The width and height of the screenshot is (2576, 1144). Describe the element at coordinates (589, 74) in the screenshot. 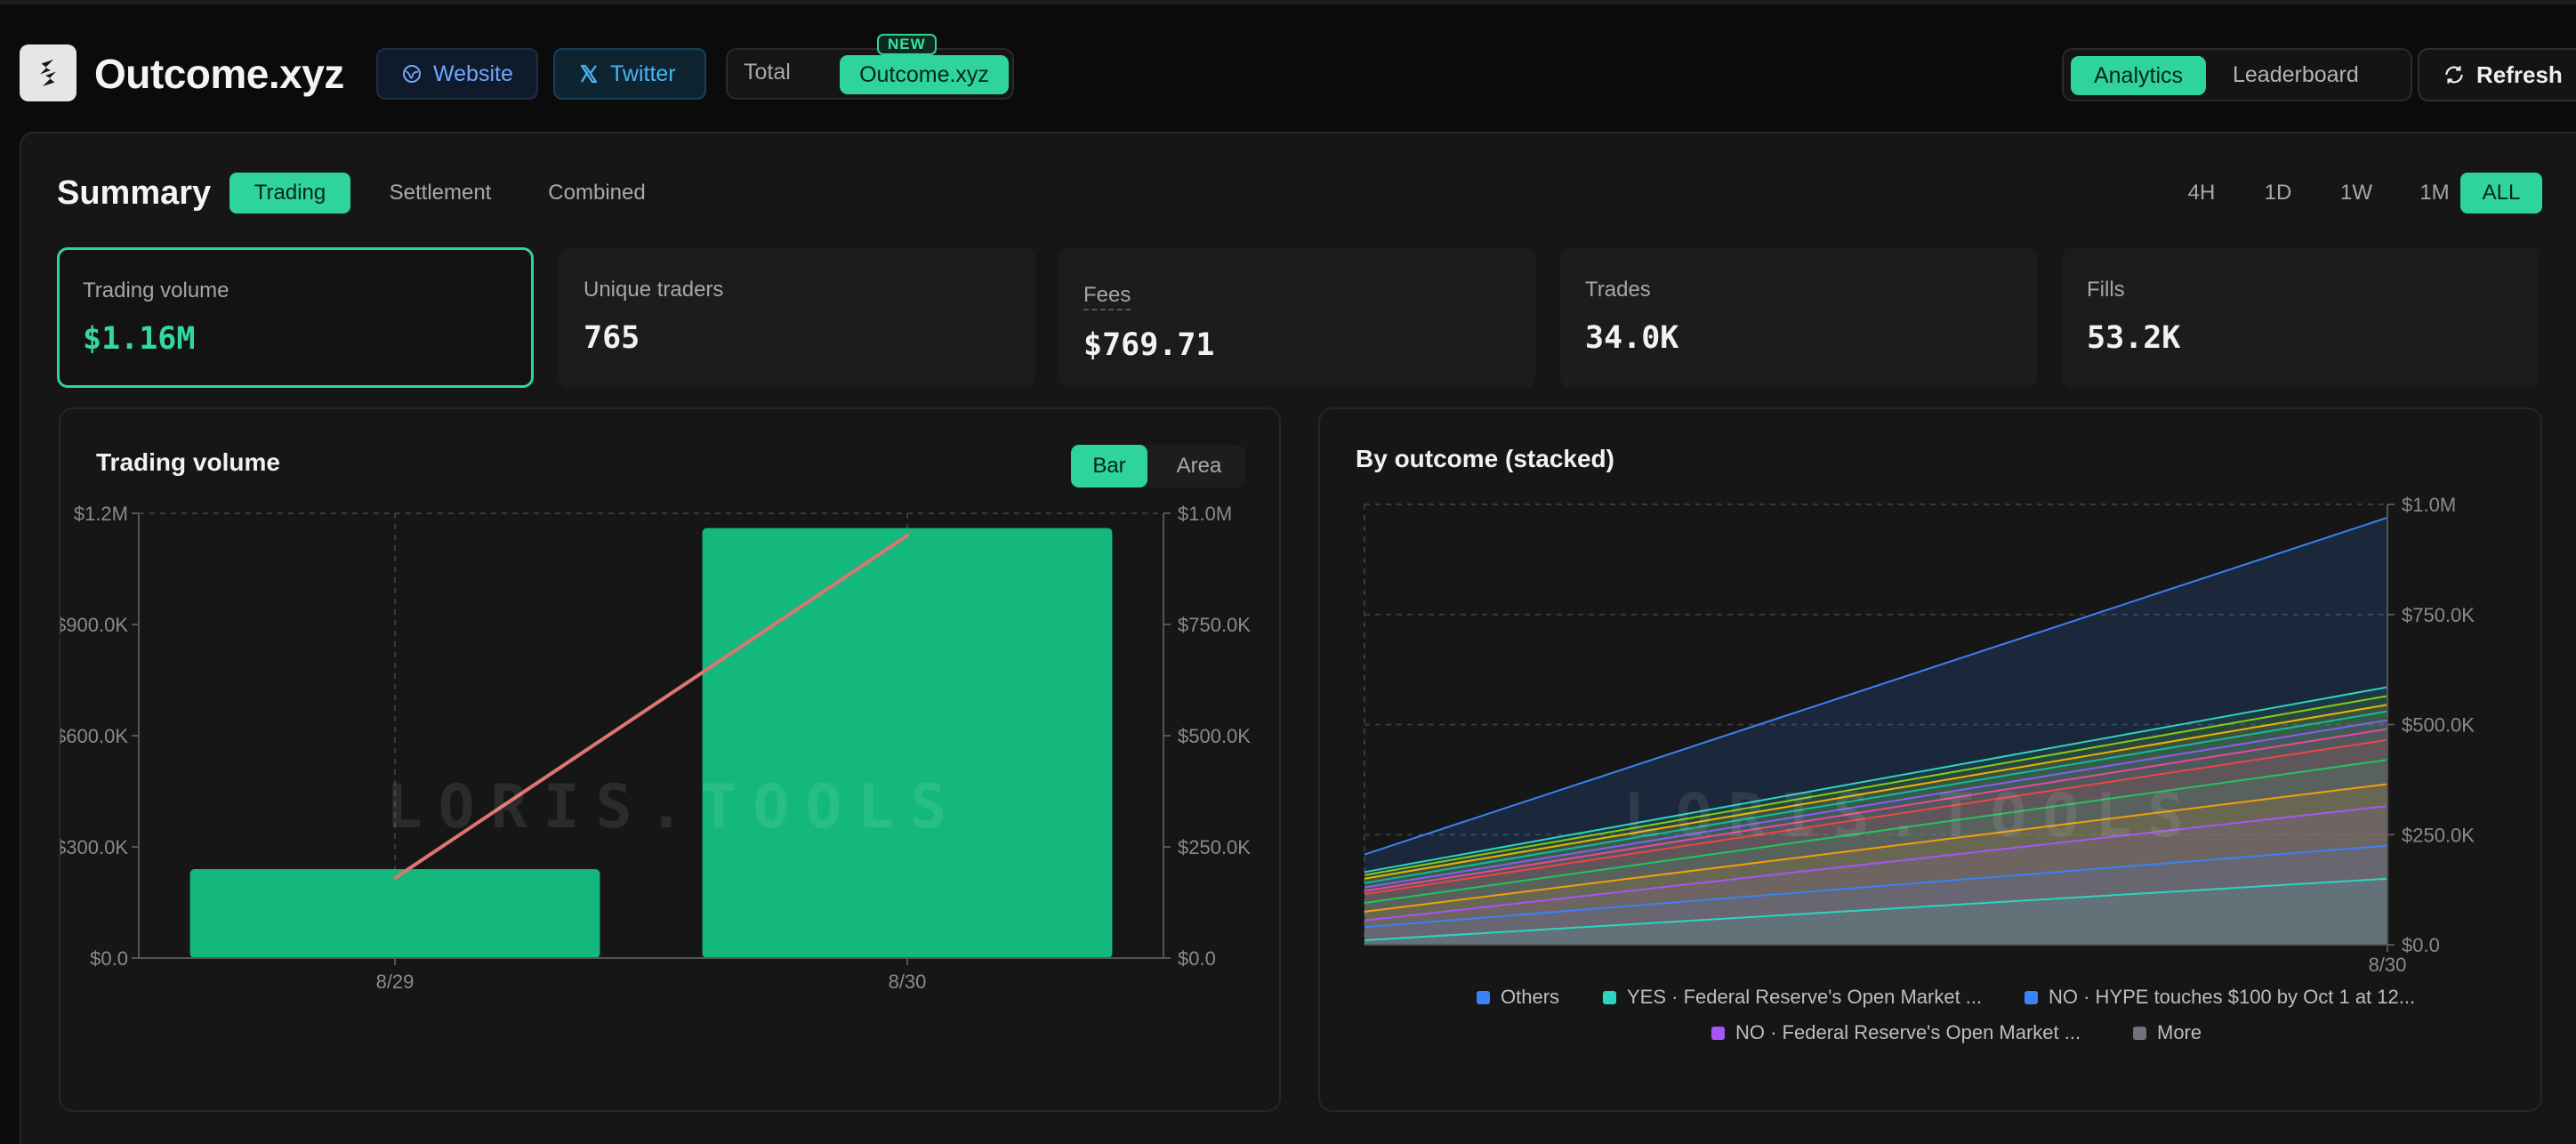

I see `x-logo-icon` at that location.